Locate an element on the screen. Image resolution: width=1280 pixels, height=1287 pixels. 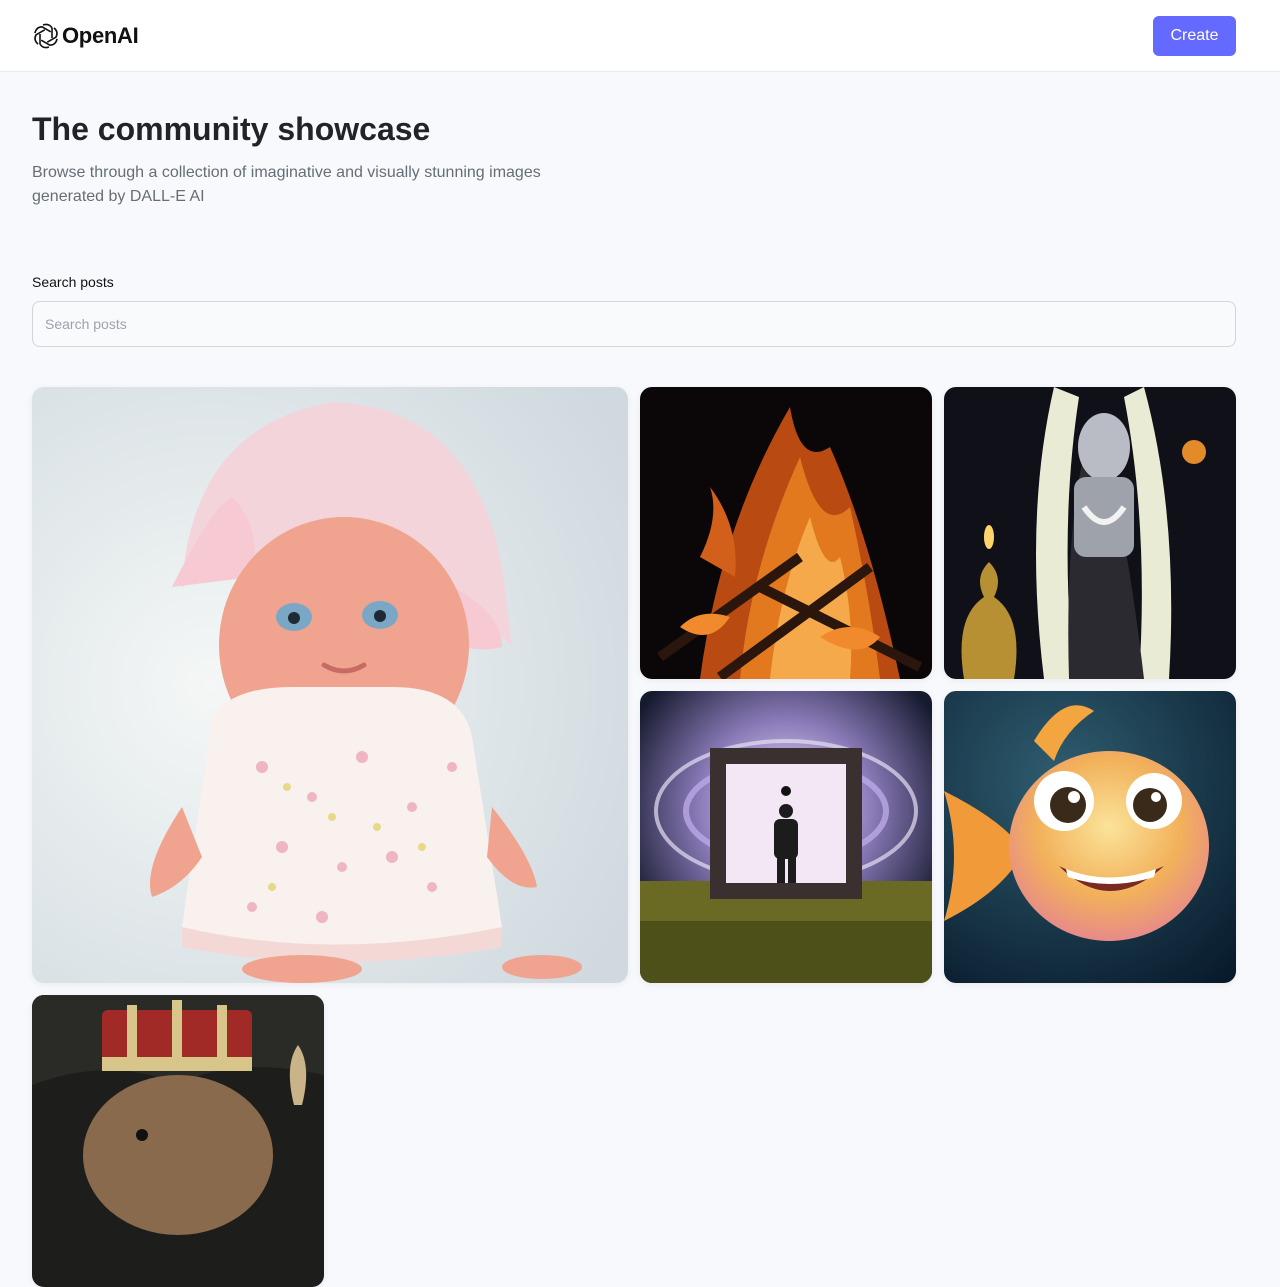
portal-scene-image is located at coordinates (786, 837).